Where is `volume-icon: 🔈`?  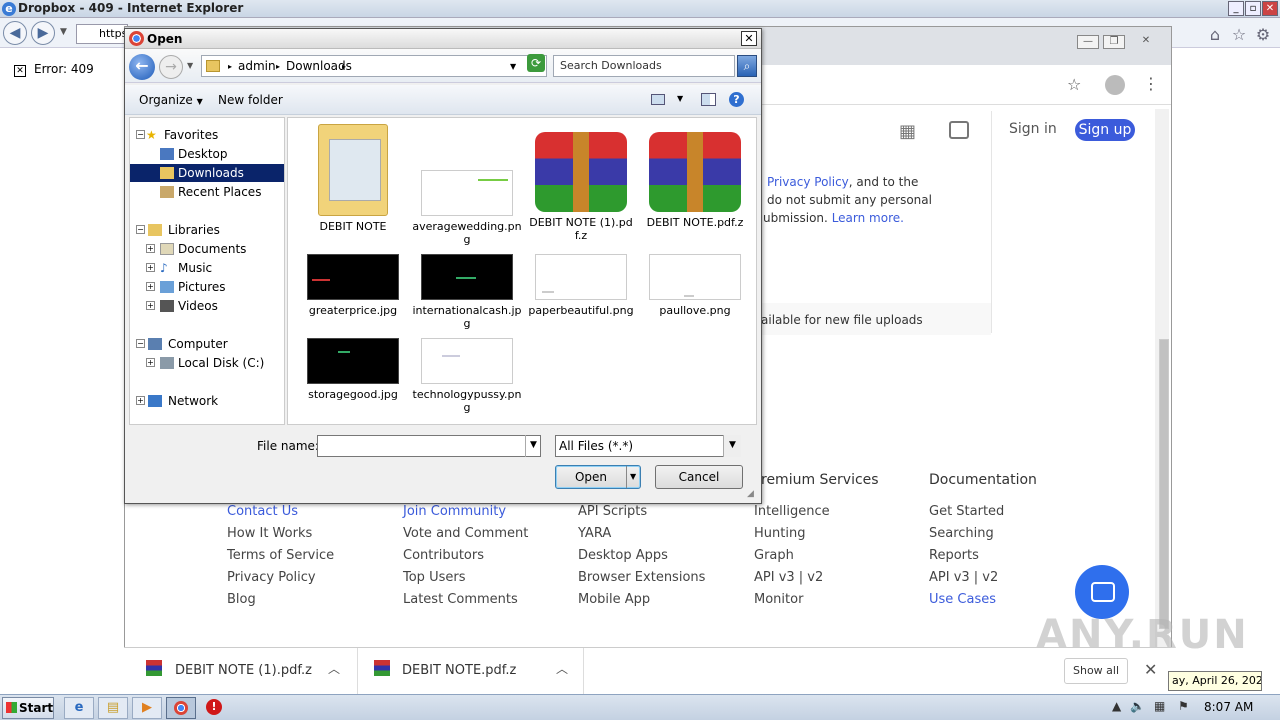
volume-icon: 🔈 is located at coordinates (1137, 706).